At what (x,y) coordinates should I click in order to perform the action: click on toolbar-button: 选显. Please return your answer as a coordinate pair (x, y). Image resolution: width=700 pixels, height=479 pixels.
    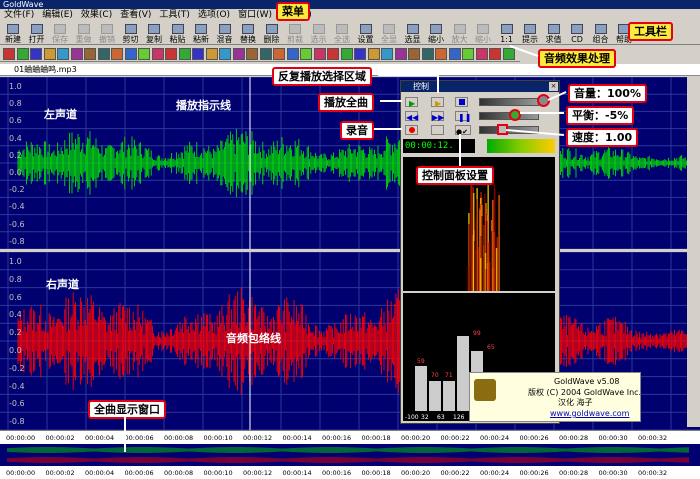
    Looking at the image, I should click on (413, 33).